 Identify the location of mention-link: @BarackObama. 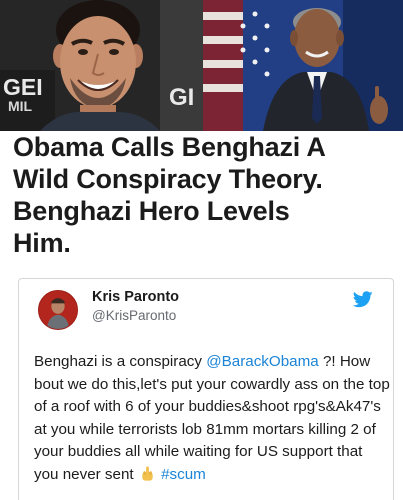
(262, 361).